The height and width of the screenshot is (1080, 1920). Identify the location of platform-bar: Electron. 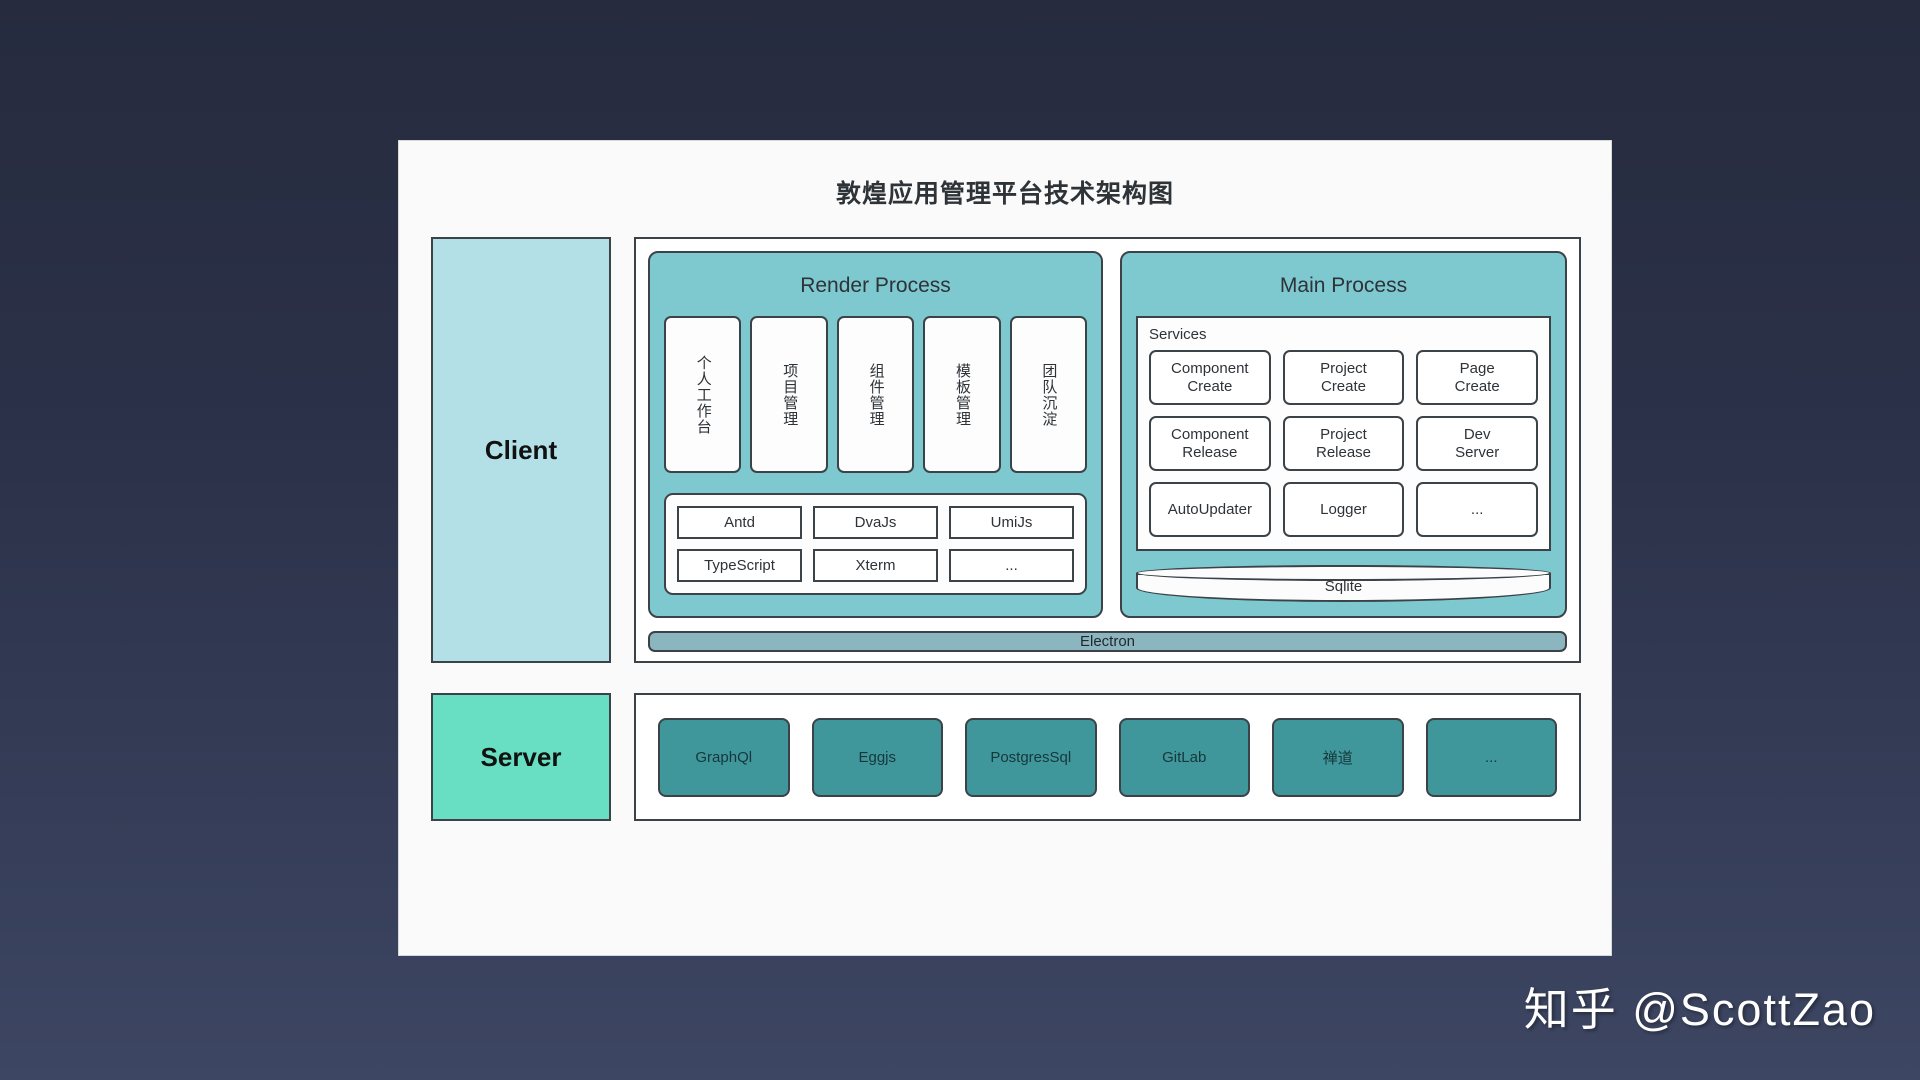
(1107, 641).